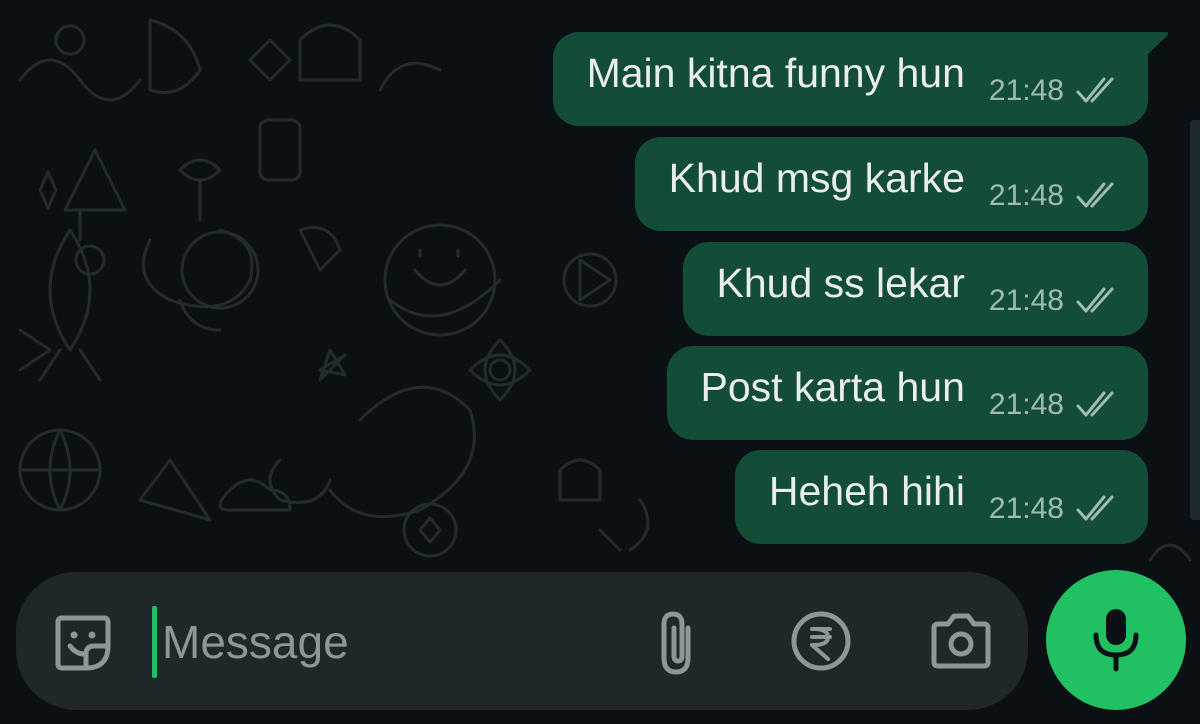 This screenshot has width=1200, height=724. I want to click on rupee-icon, so click(821, 641).